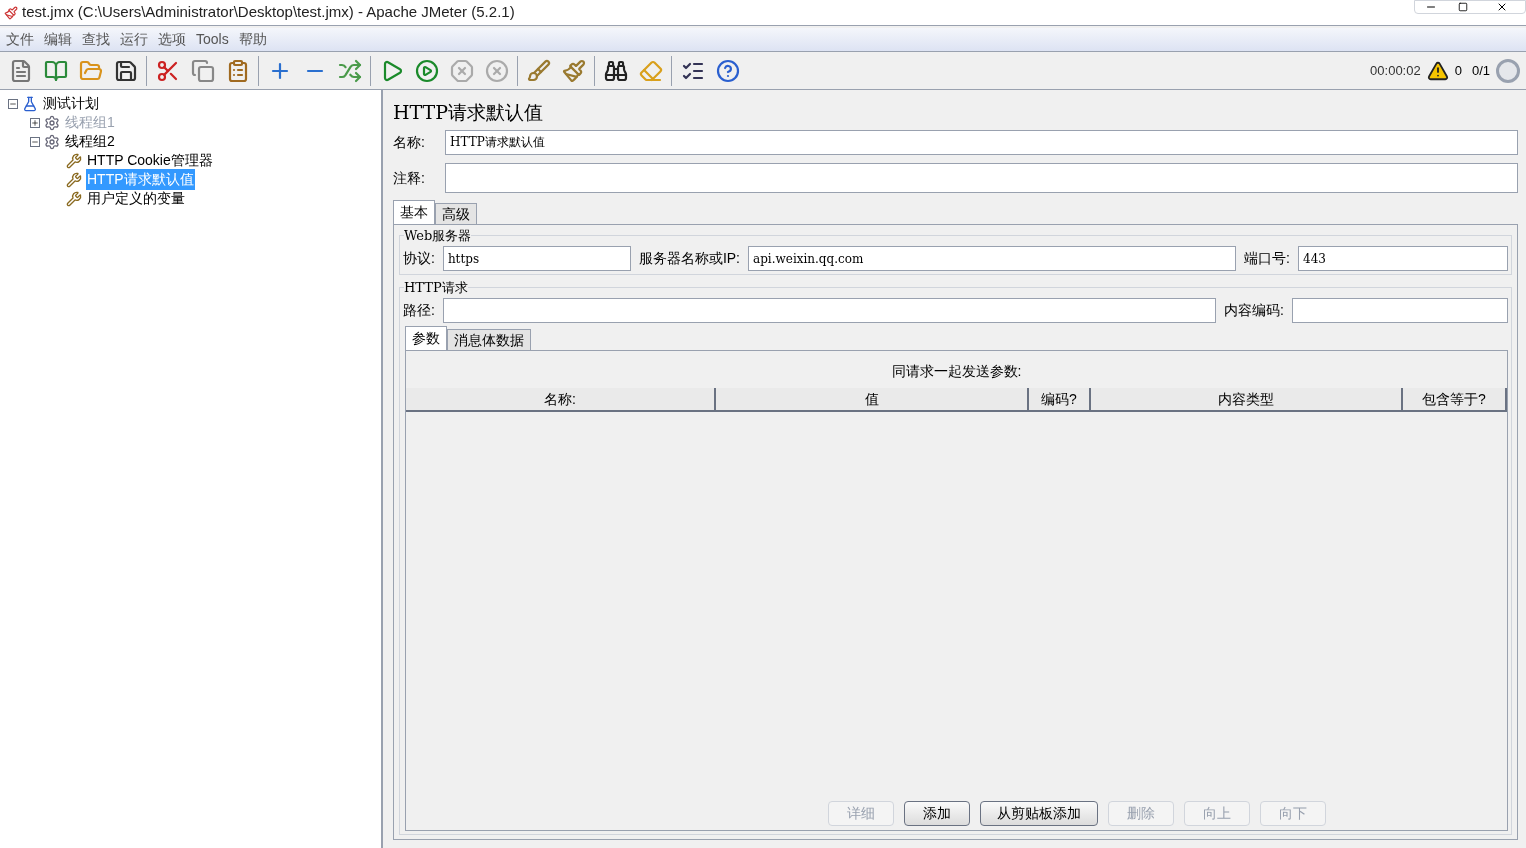 The height and width of the screenshot is (848, 1526). Describe the element at coordinates (489, 339) in the screenshot. I see `tab: 消息体数据` at that location.